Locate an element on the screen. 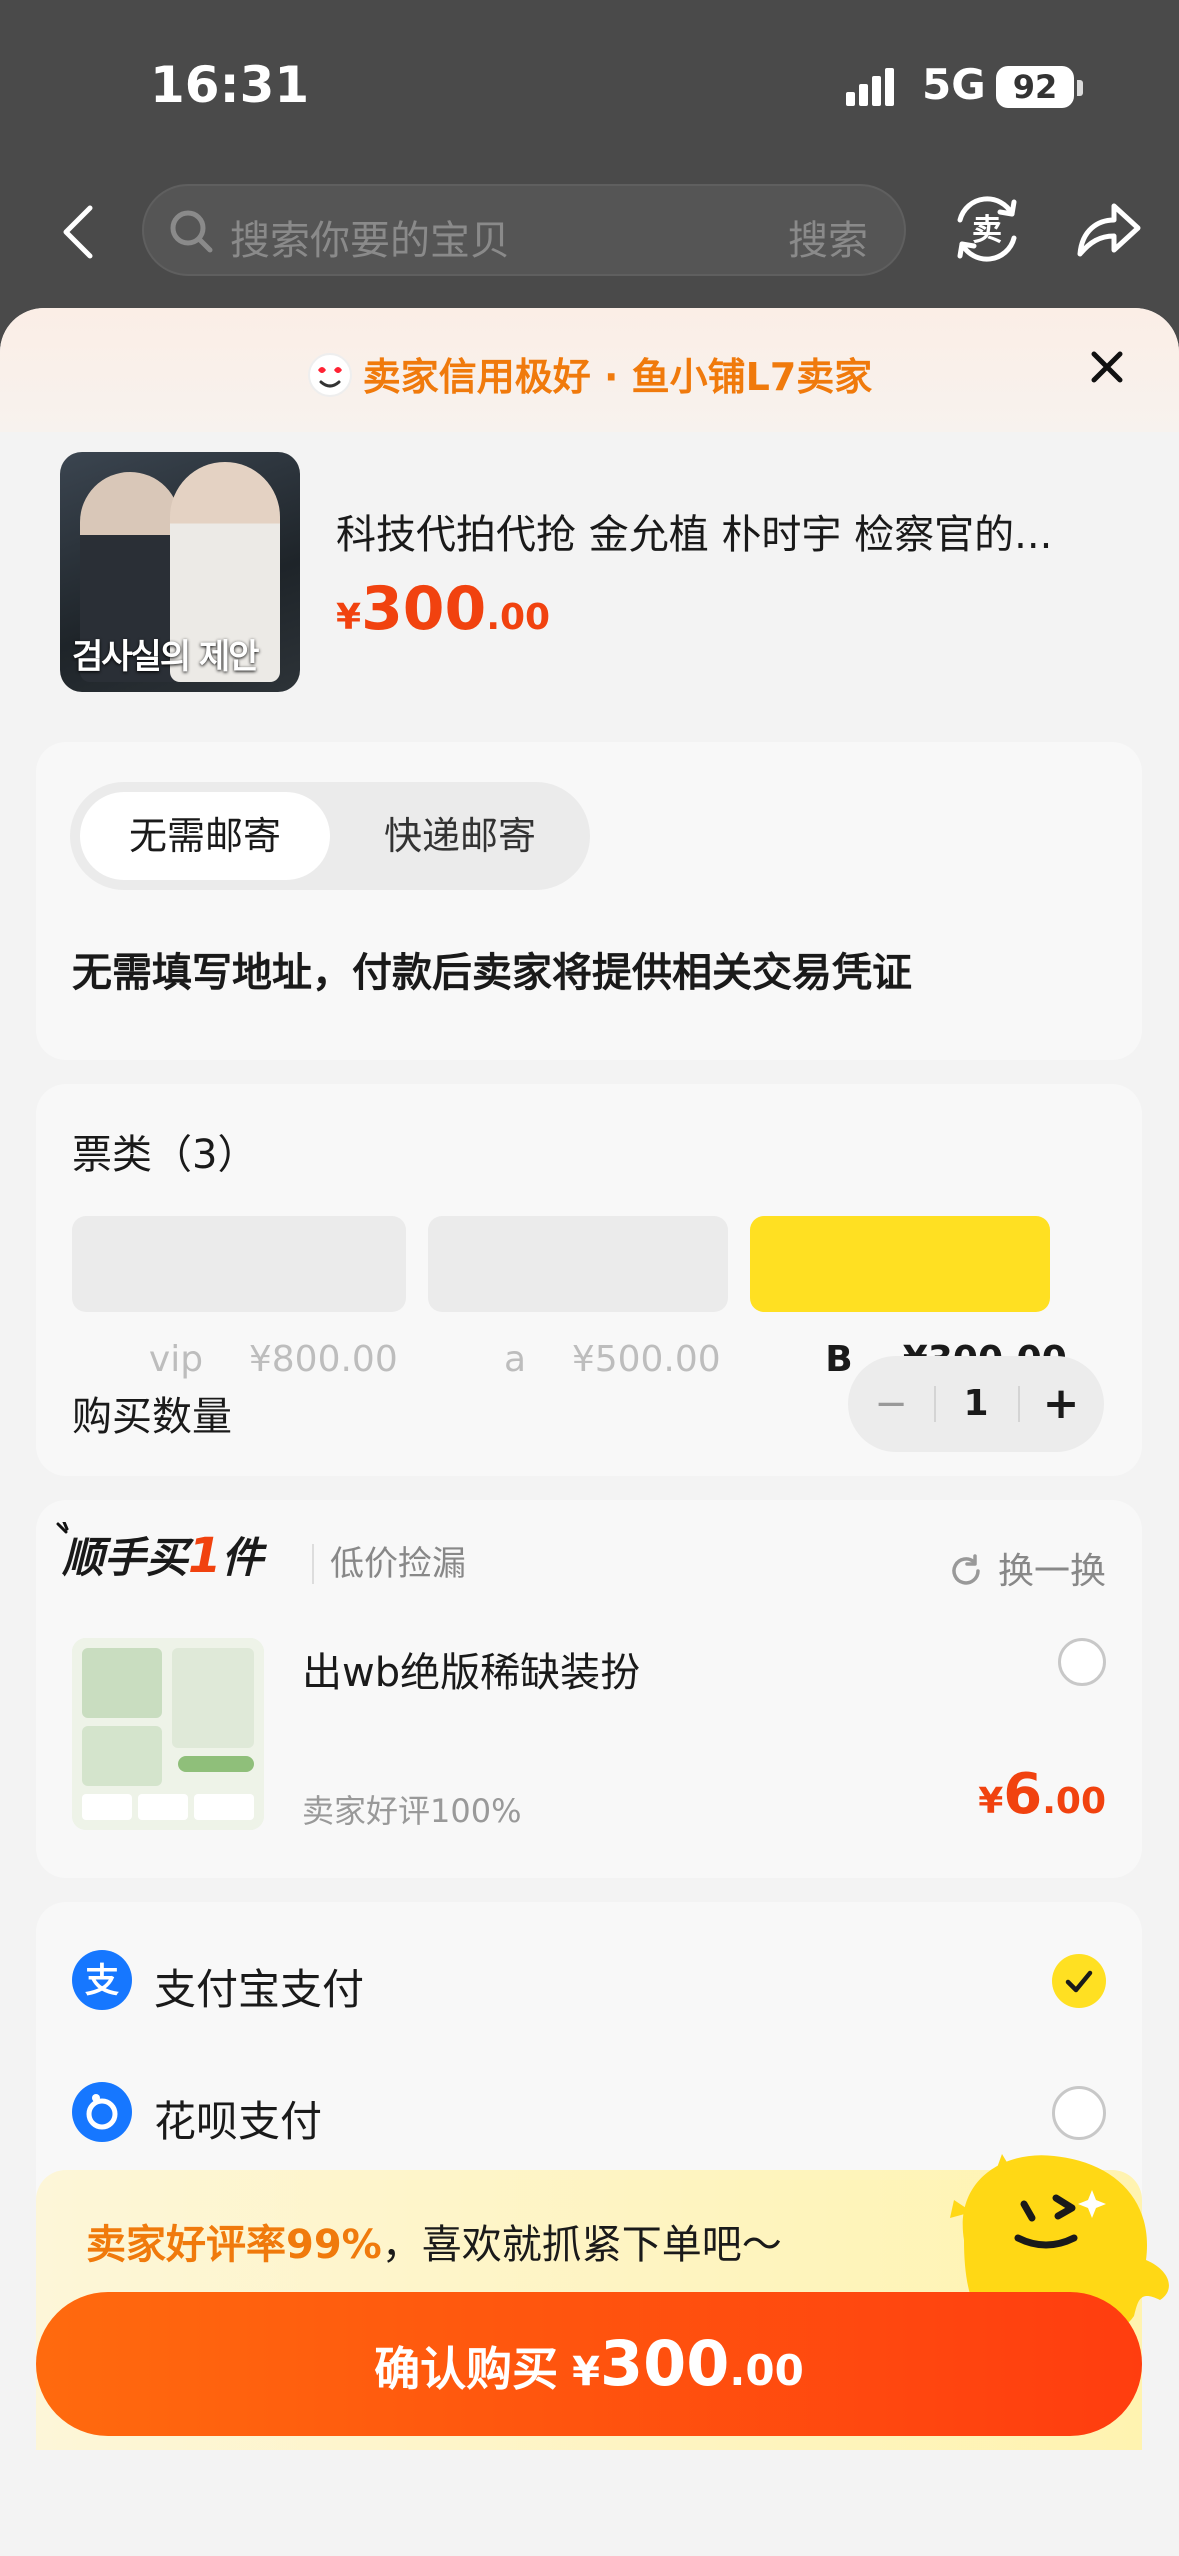  nav-bar: 搜索你要的宝贝 搜索 卖 is located at coordinates (589, 230).